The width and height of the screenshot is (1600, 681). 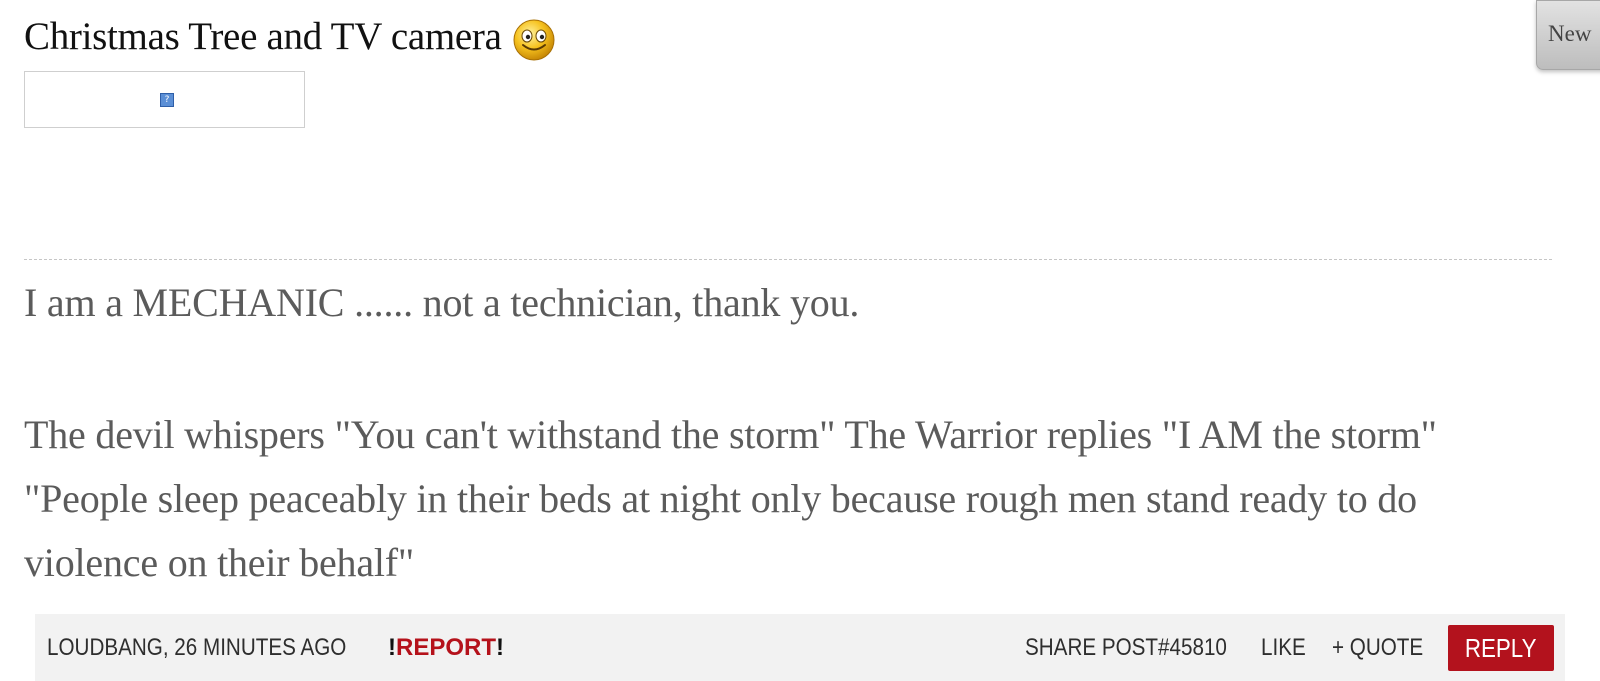 I want to click on post-title-text: Christmas Tree and TV camera, so click(x=263, y=36).